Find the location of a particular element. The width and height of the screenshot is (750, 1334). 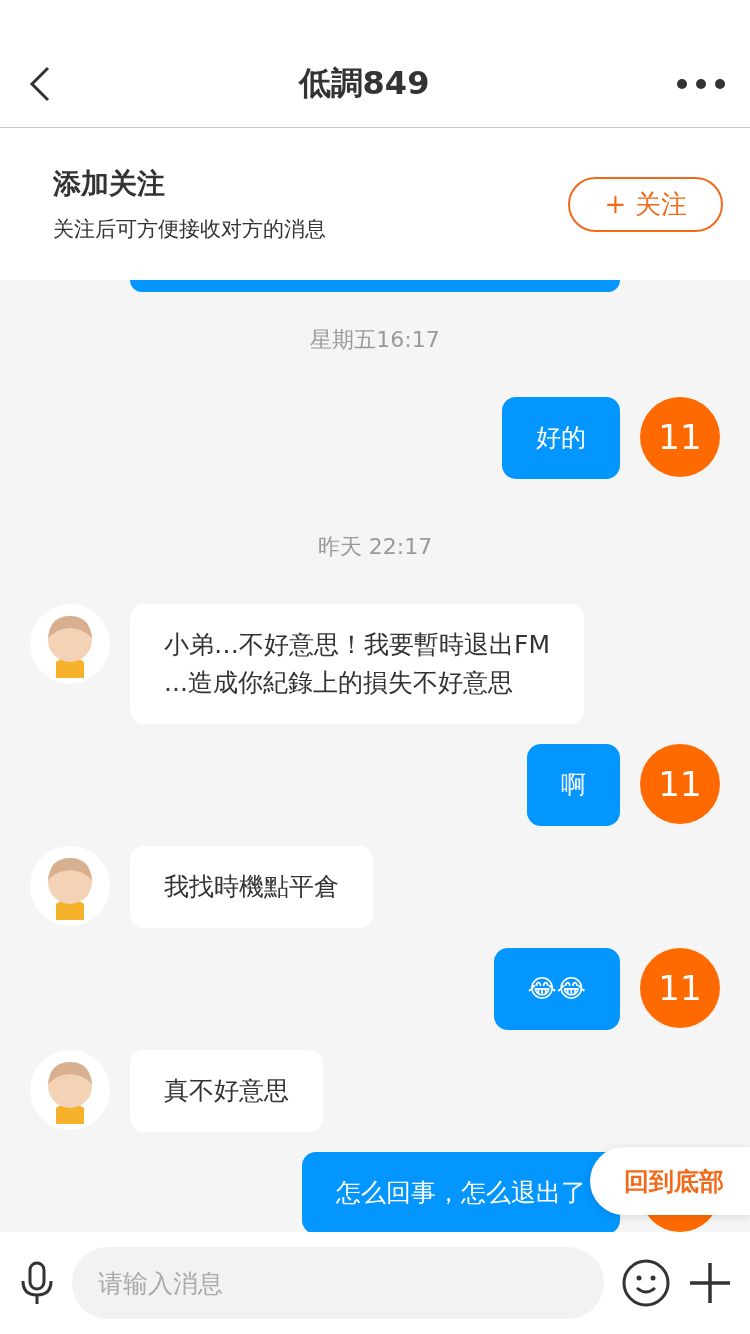

banner-title: 添加关注 is located at coordinates (109, 184).